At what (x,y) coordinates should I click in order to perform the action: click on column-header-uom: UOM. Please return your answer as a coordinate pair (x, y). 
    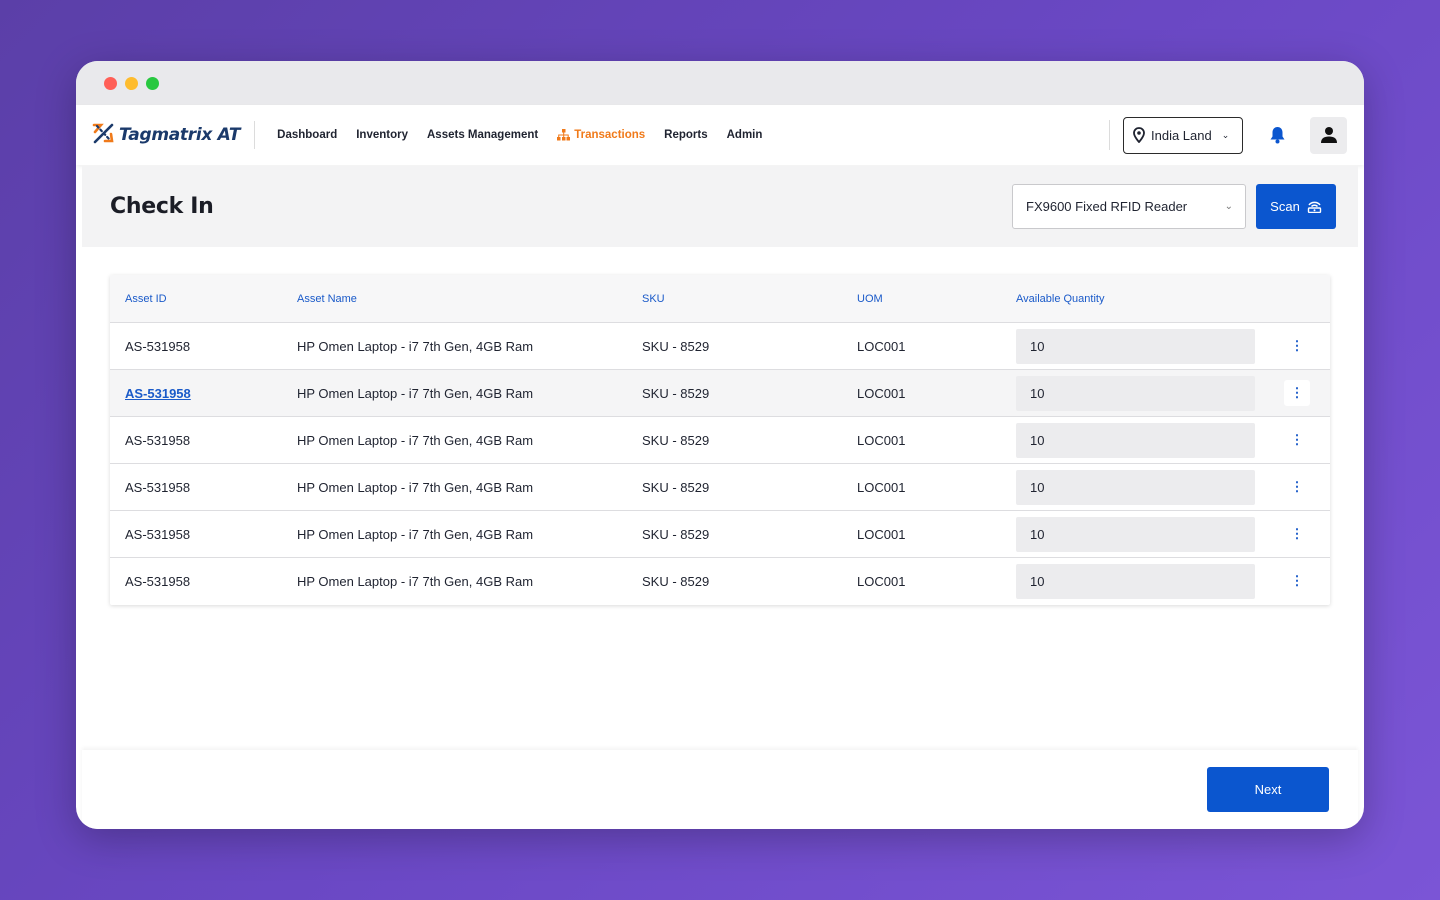
    Looking at the image, I should click on (933, 299).